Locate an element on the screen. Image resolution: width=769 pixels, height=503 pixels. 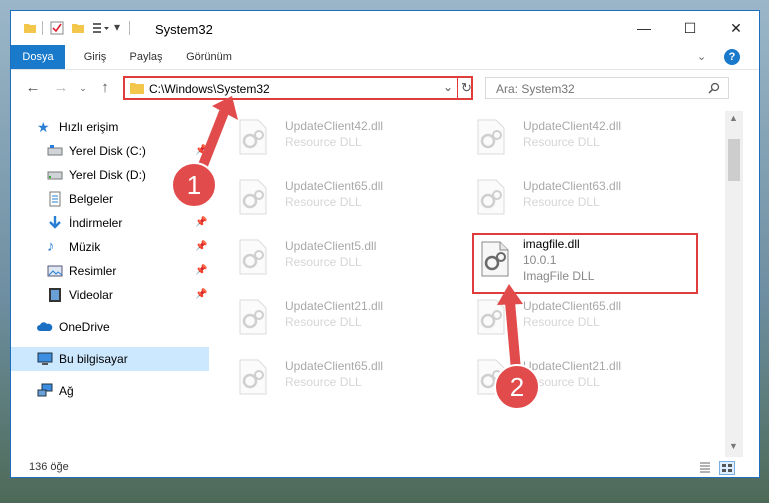
scroll-down-icon: ▼ is located at coordinates (733, 446).